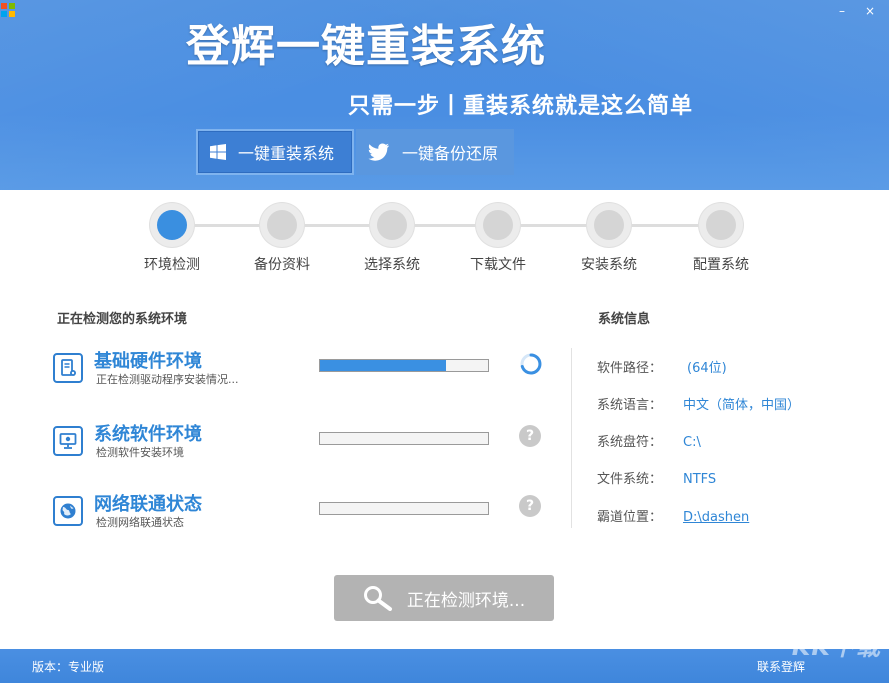 The image size is (889, 683). I want to click on info-row-file-system: 文件系统： NTFS, so click(656, 477).